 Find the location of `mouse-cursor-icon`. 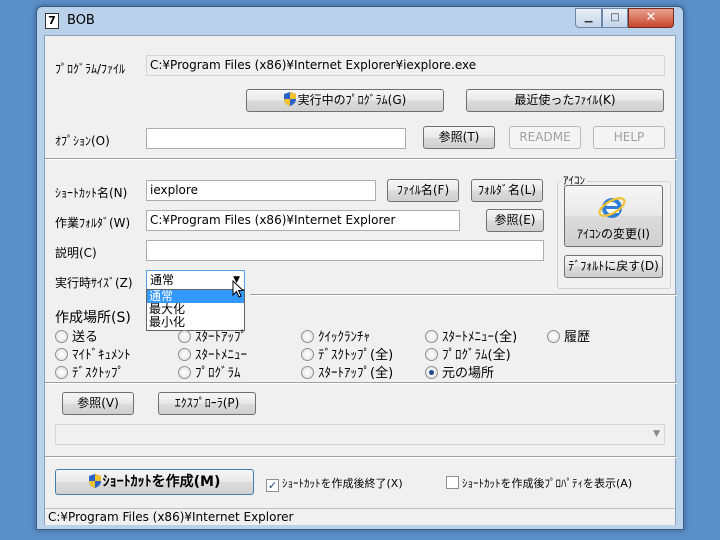

mouse-cursor-icon is located at coordinates (238, 289).